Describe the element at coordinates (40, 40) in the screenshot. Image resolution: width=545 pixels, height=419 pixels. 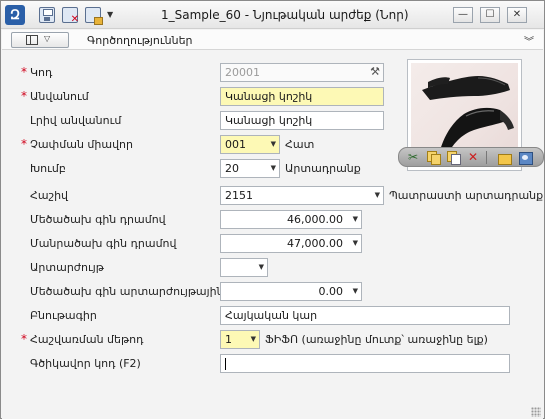
I see `panel-toggle-button: ▽` at that location.